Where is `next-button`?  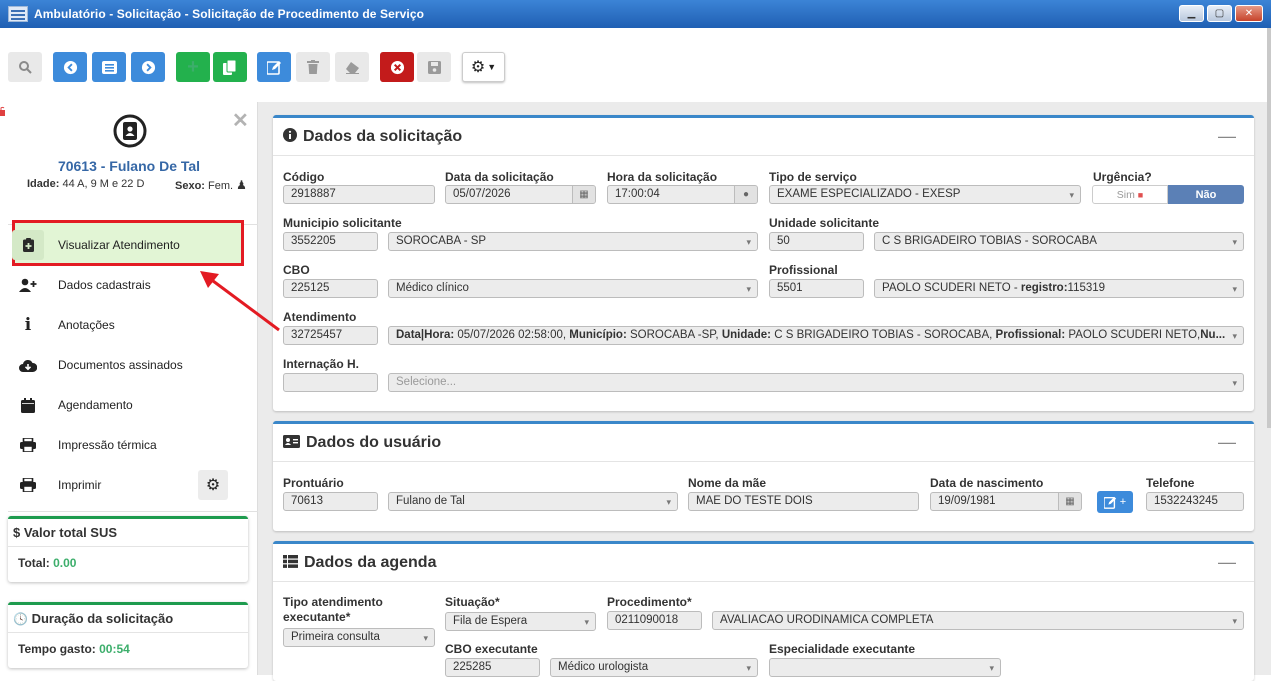
next-button is located at coordinates (148, 67).